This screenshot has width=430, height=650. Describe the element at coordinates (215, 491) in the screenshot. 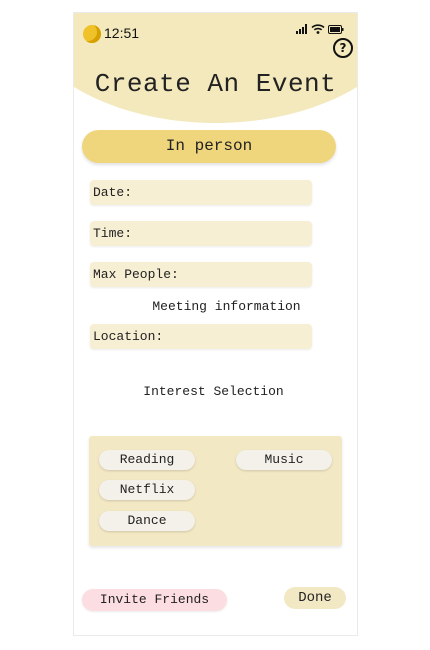

I see `interest-panel: Reading Music Netflix Dance` at that location.